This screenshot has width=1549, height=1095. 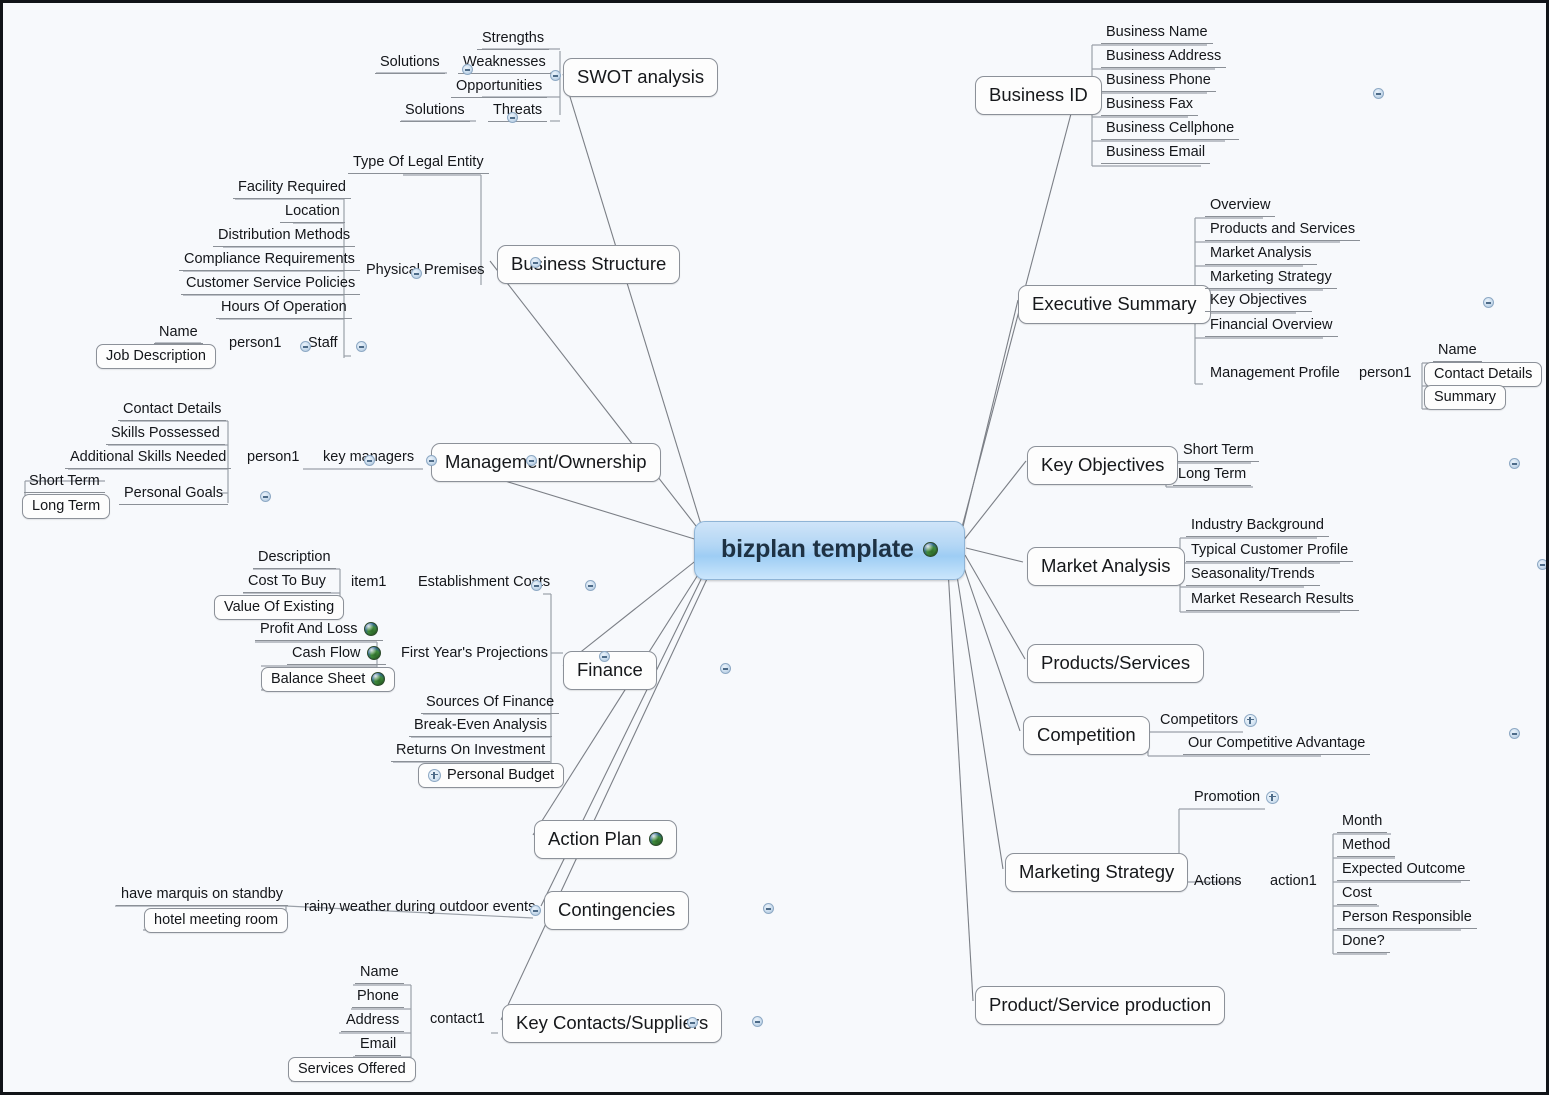 I want to click on es-management-profile: Management Profile, so click(x=1275, y=373).